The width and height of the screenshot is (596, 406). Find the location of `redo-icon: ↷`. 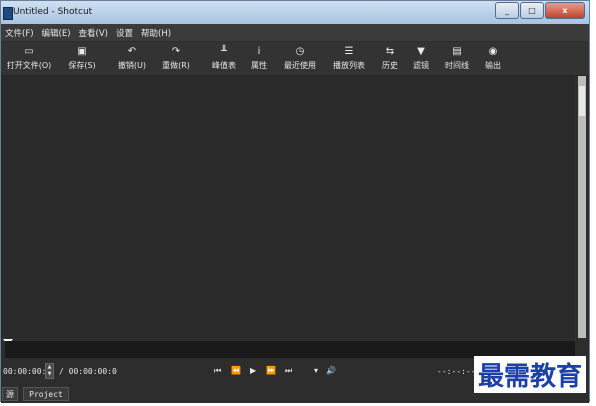

redo-icon: ↷ is located at coordinates (176, 51).